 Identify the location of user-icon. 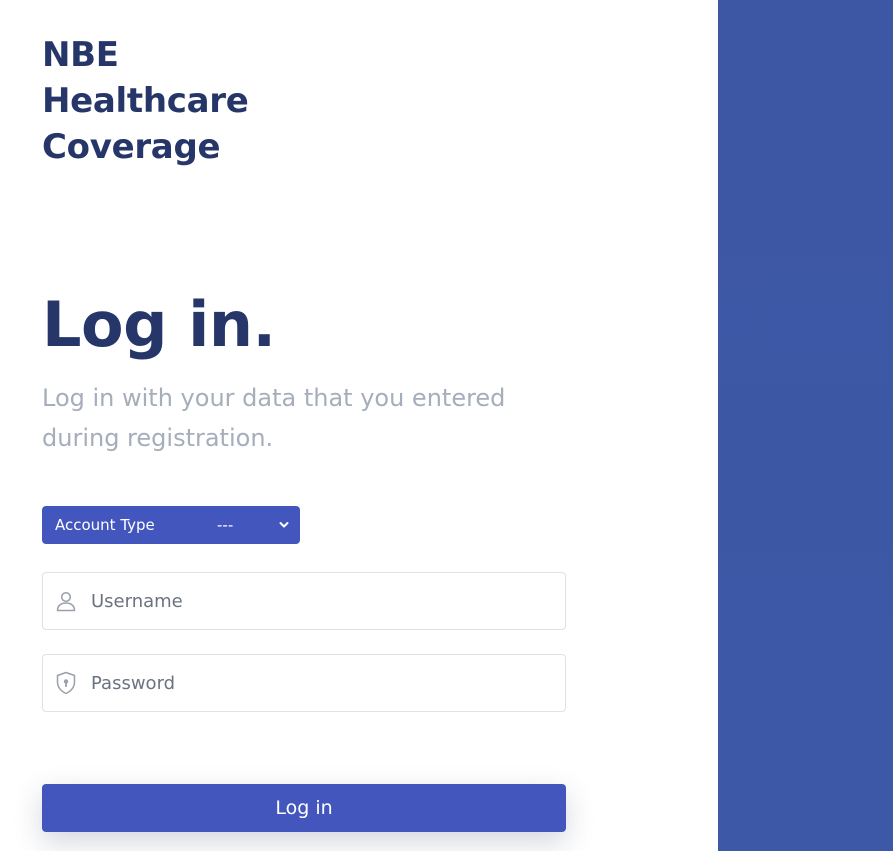
(65, 601).